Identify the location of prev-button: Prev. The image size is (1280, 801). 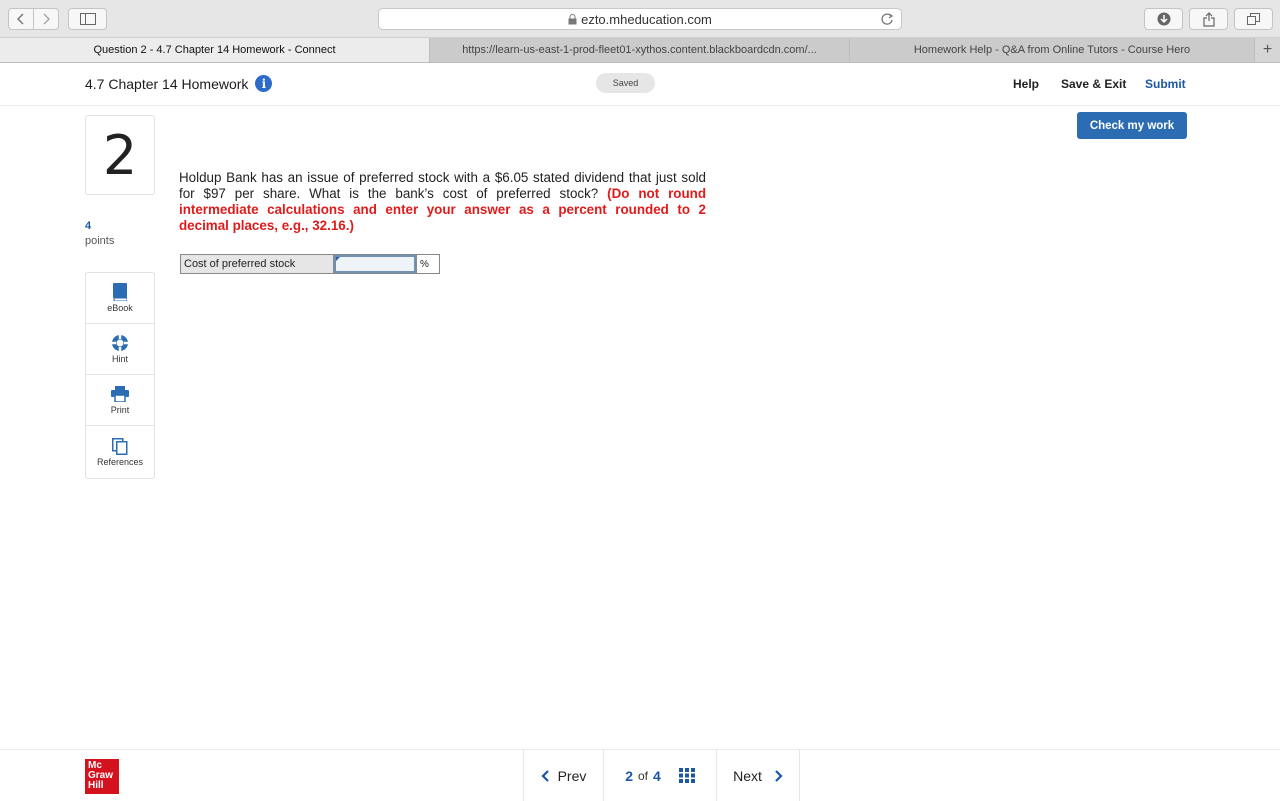
(563, 775).